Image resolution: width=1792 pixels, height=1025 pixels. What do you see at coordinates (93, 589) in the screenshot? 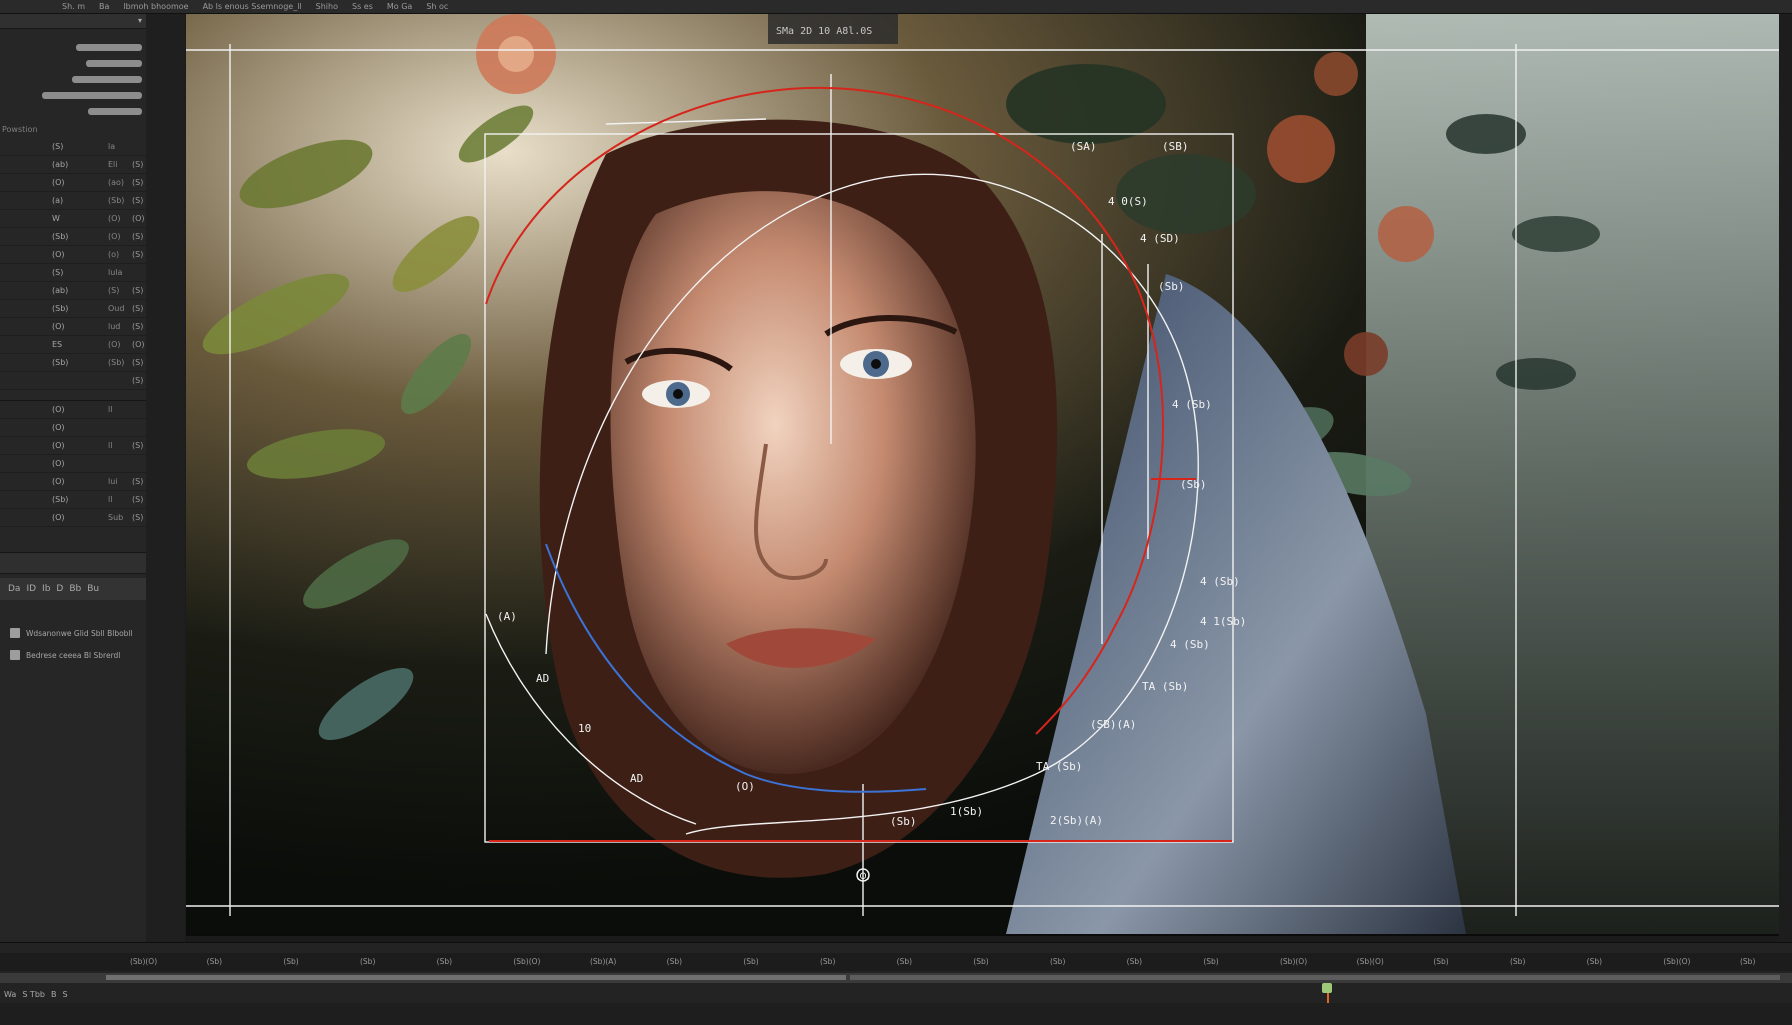
I see `toolbar-button: Bu` at bounding box center [93, 589].